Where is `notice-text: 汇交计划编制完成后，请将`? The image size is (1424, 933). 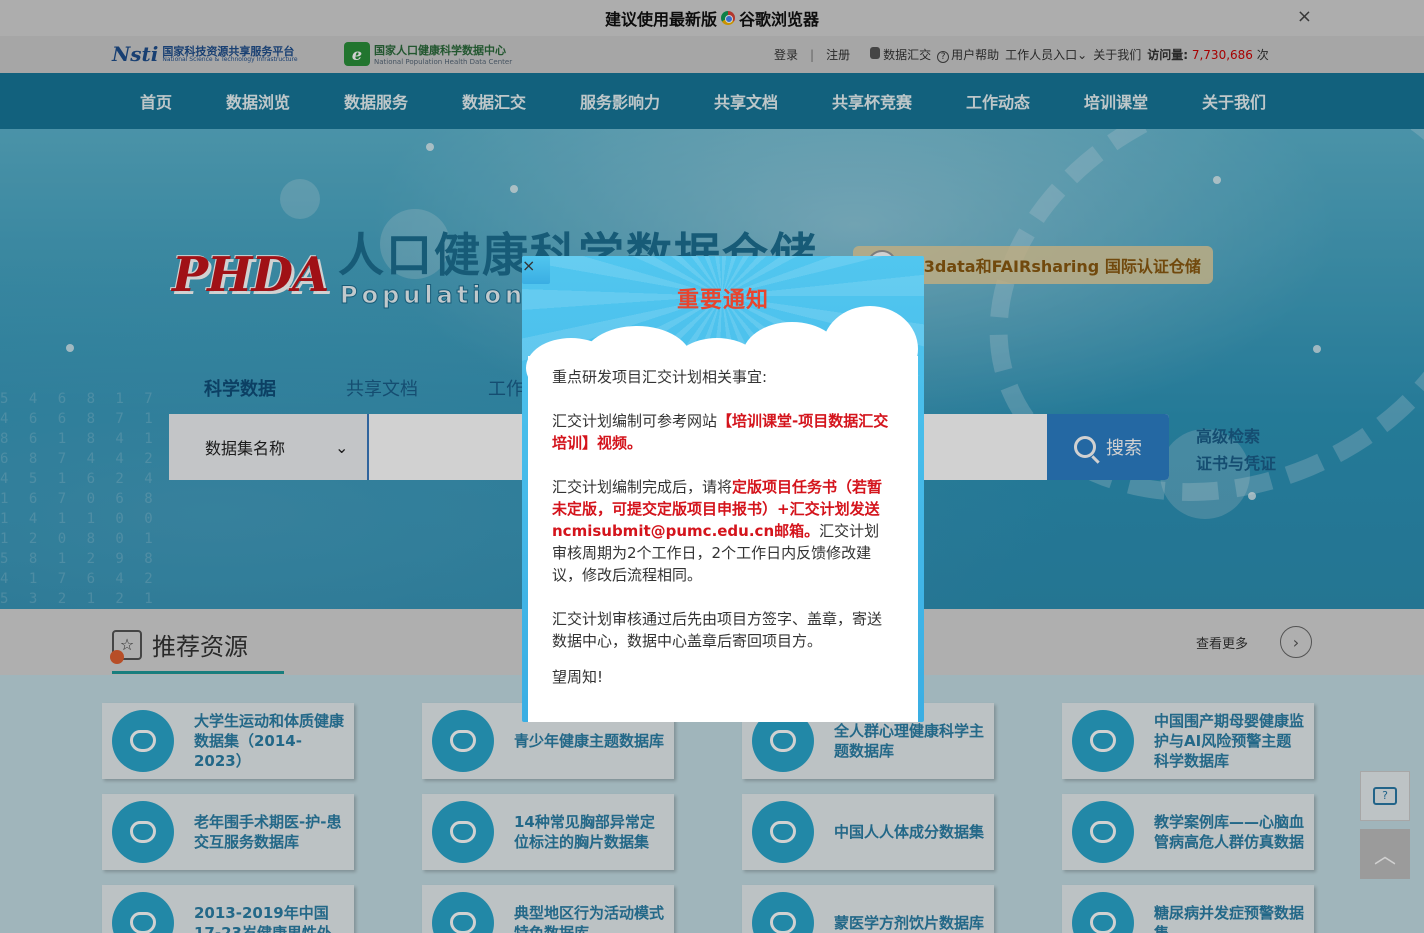 notice-text: 汇交计划编制完成后，请将 is located at coordinates (642, 487).